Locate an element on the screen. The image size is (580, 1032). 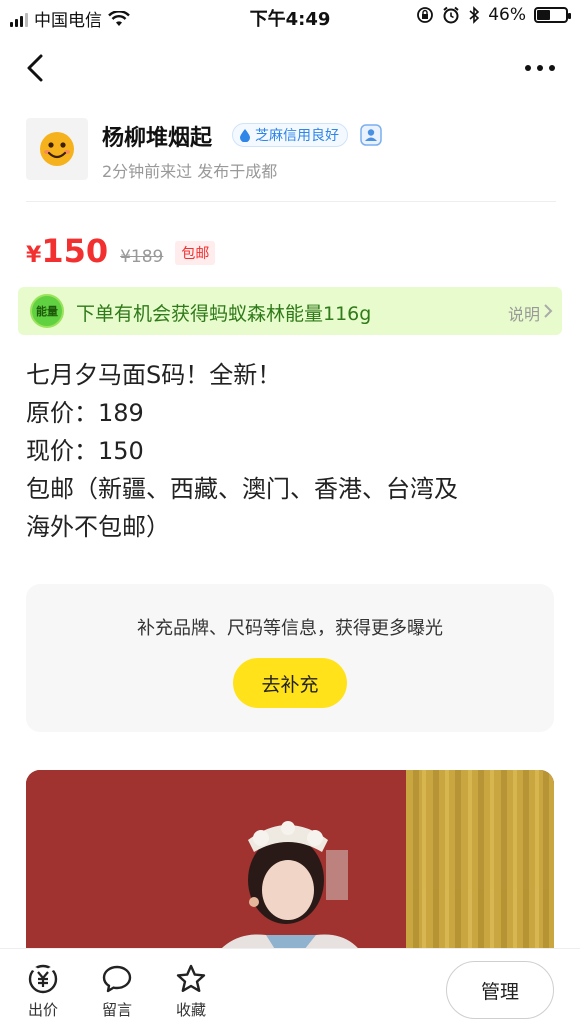
credit-badge-label: 芝麻信用良好 is located at coordinates (297, 136).